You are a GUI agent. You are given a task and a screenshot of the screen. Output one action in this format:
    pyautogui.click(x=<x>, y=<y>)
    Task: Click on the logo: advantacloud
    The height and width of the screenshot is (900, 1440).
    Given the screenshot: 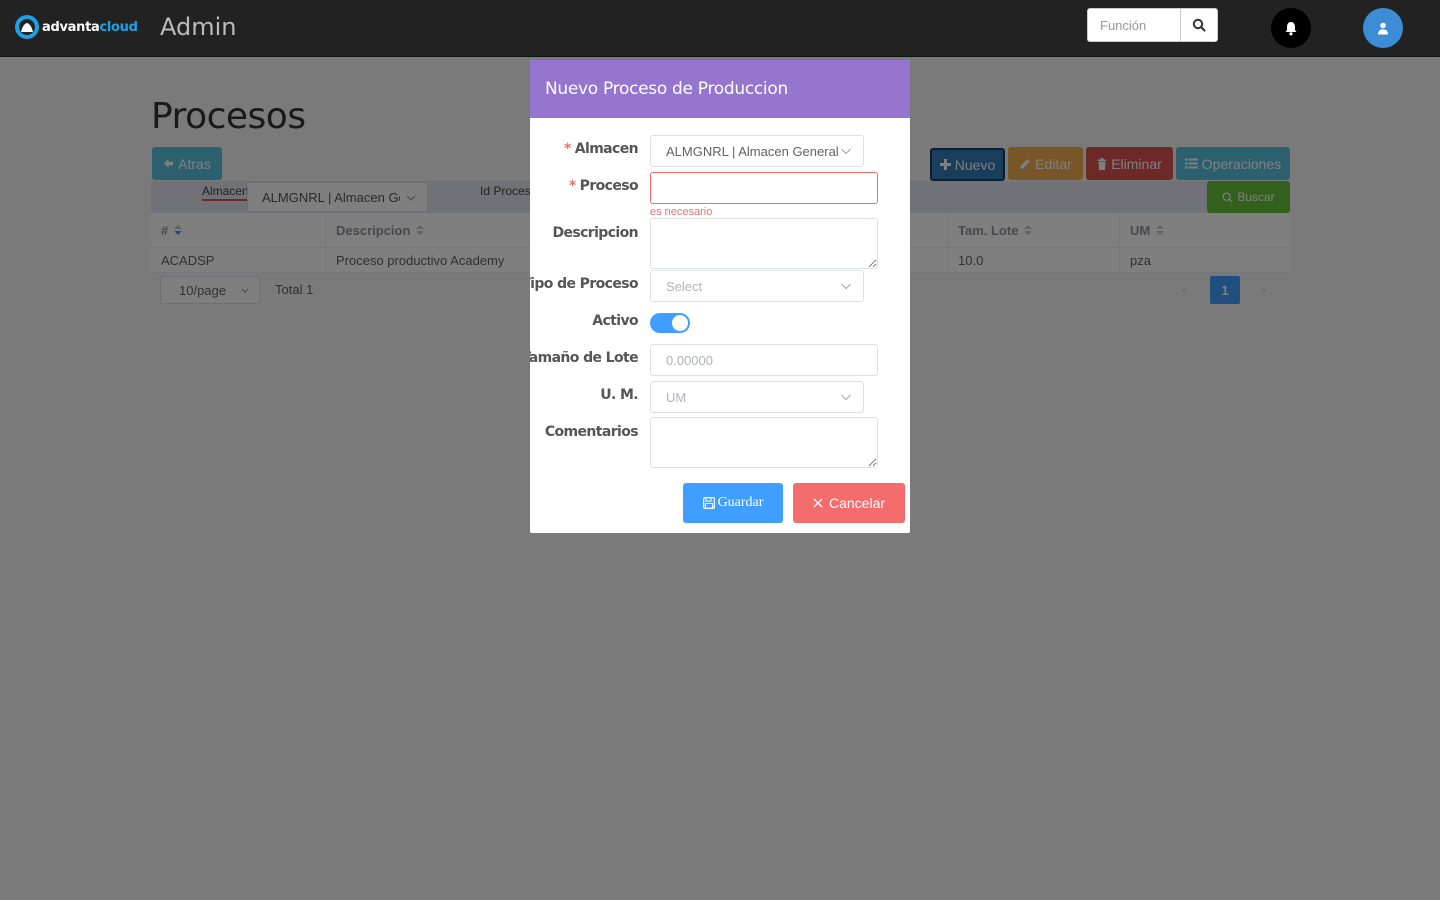 What is the action you would take?
    pyautogui.click(x=76, y=27)
    